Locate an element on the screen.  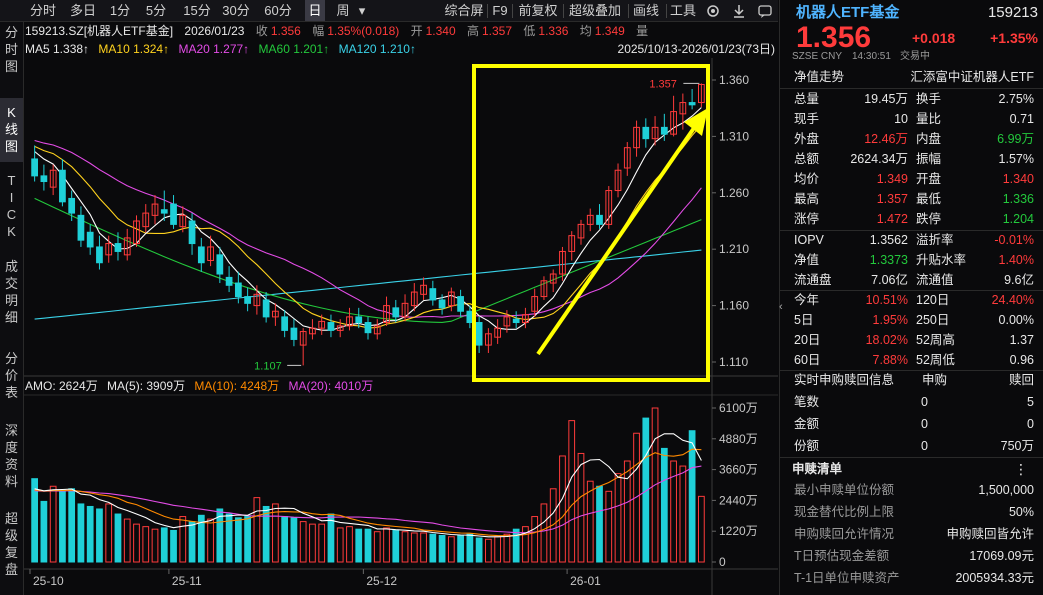
left-tab-1: K线图 is located at coordinates (11, 130).